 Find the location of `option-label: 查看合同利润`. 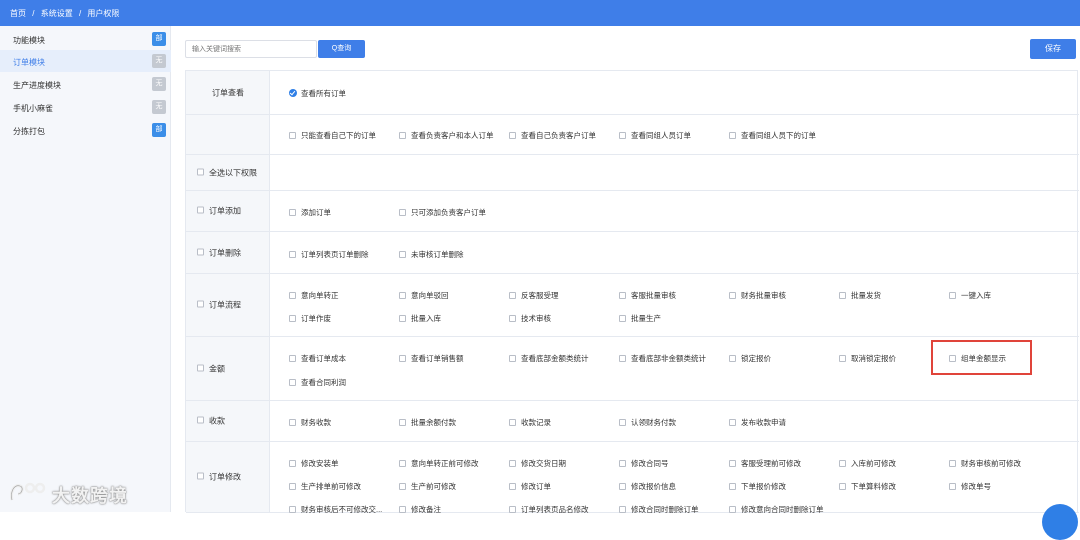

option-label: 查看合同利润 is located at coordinates (323, 382).